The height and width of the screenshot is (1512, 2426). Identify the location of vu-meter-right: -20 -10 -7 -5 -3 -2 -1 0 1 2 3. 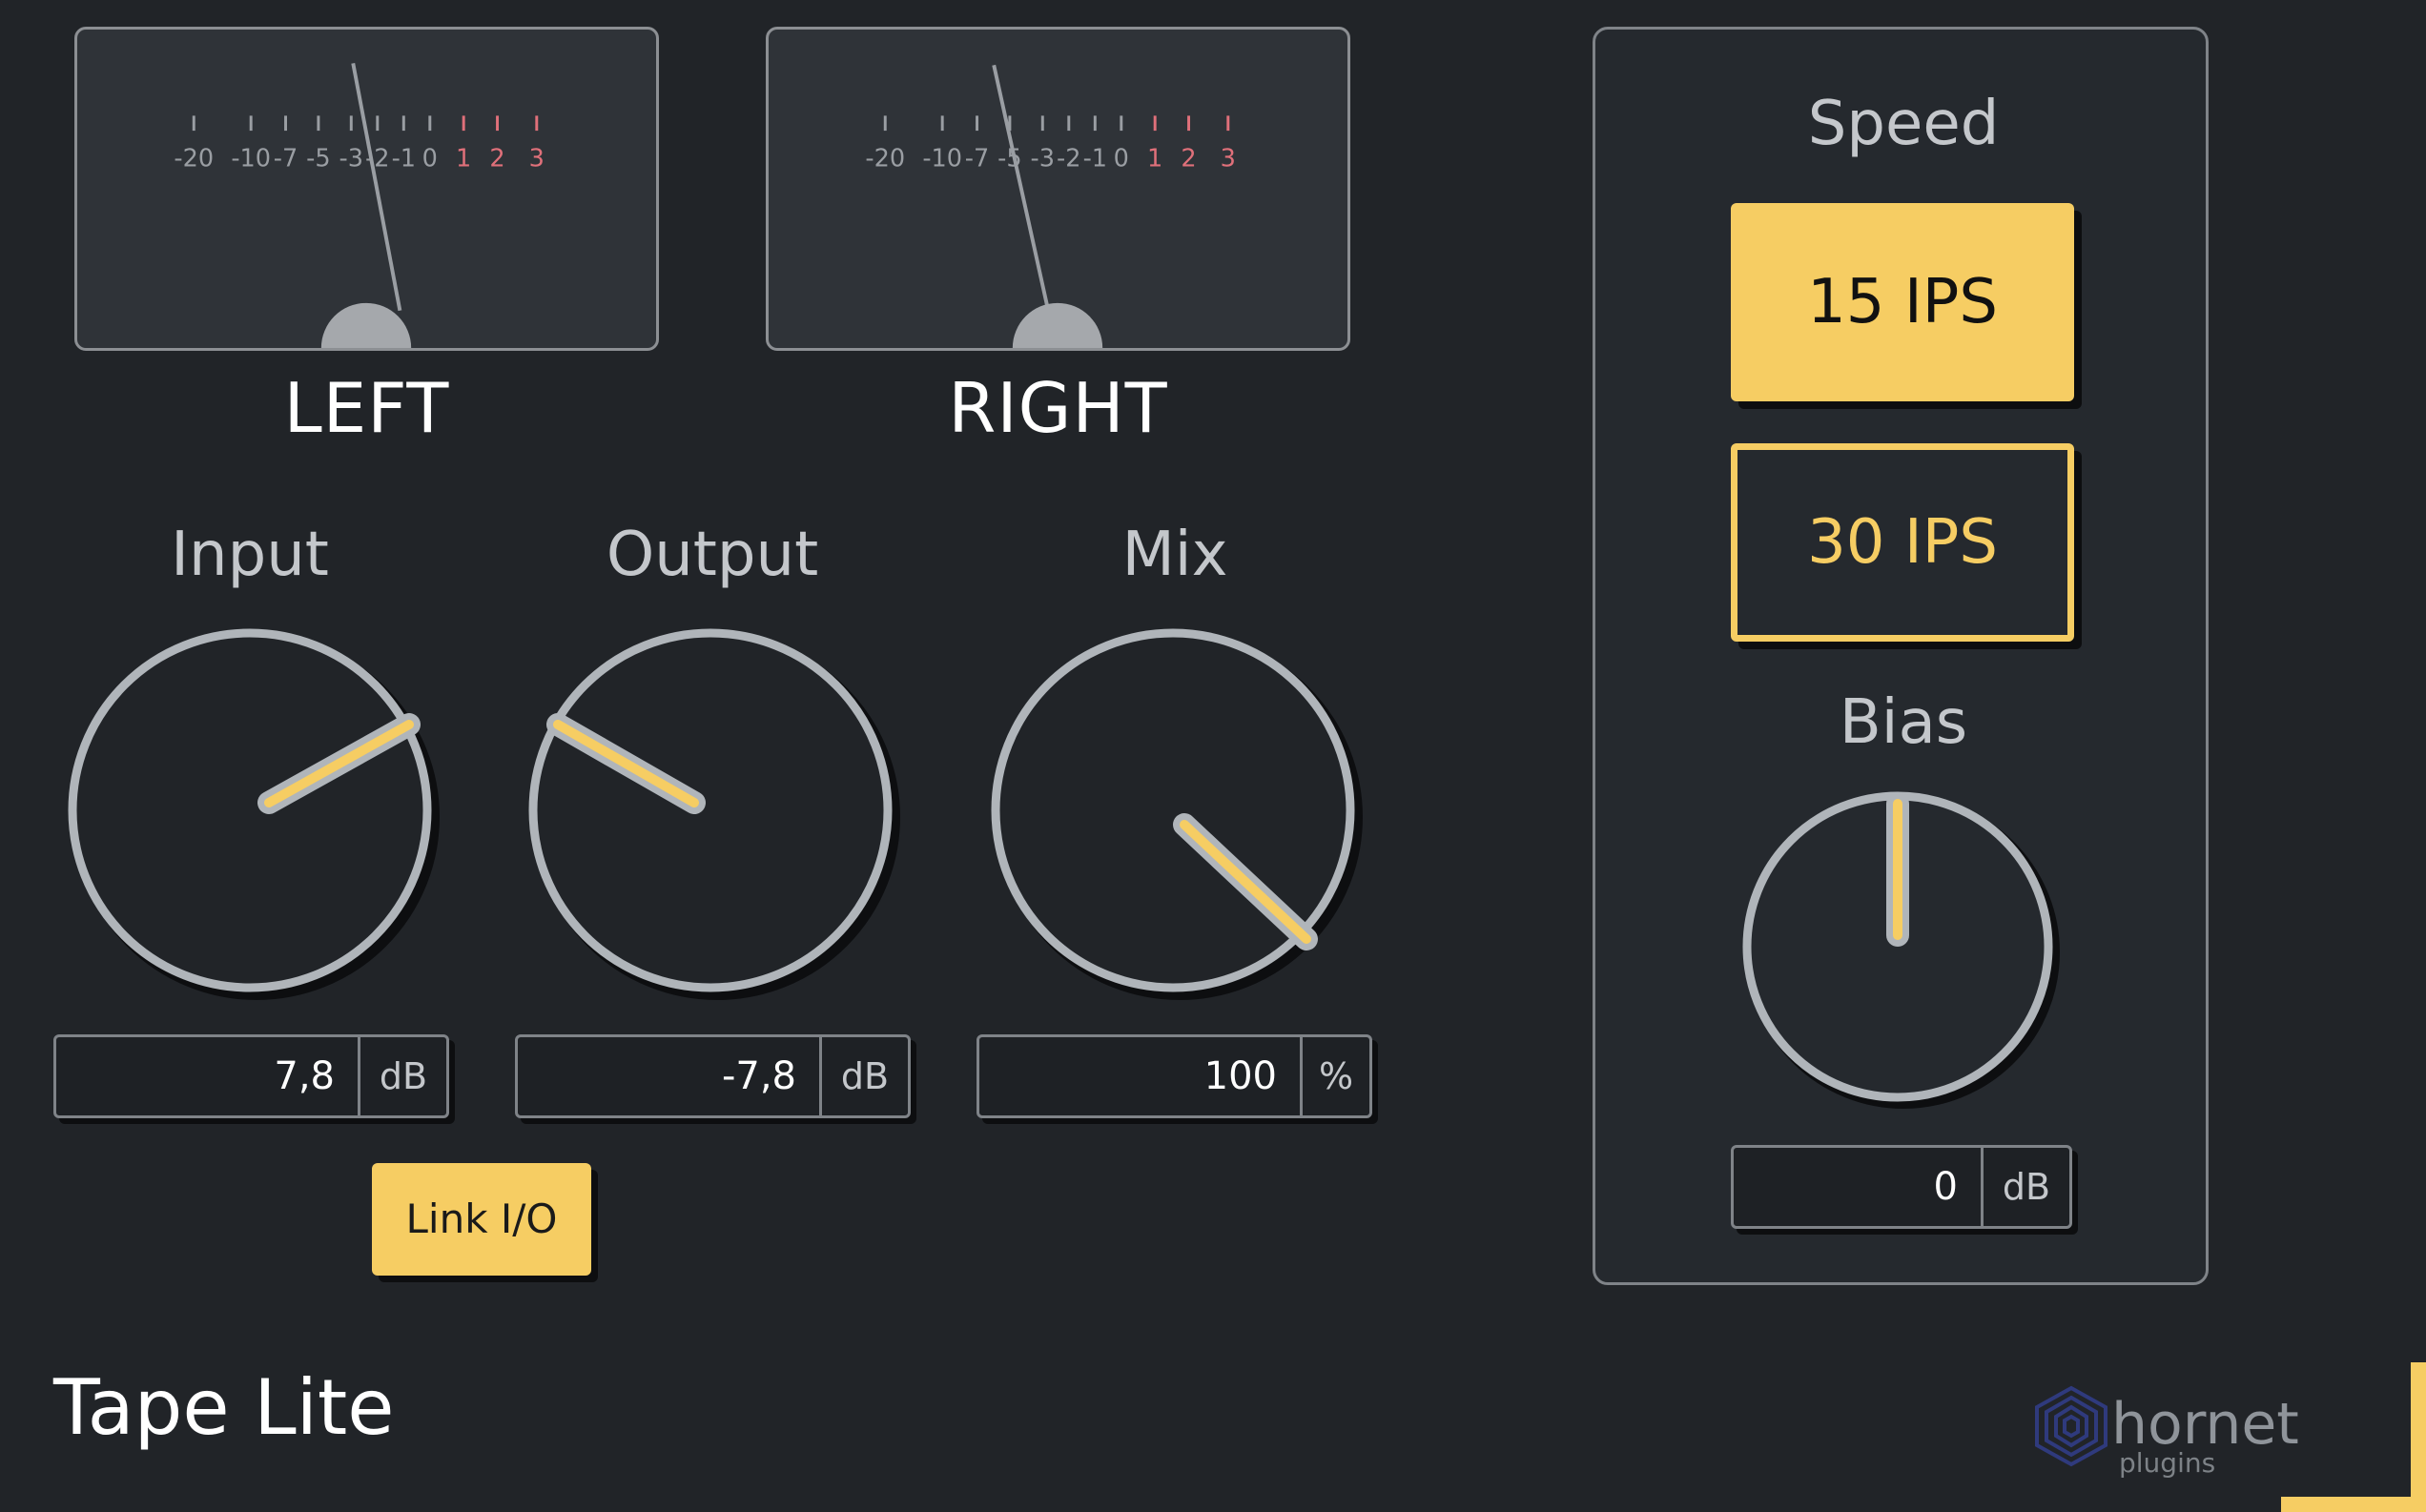
(1058, 189).